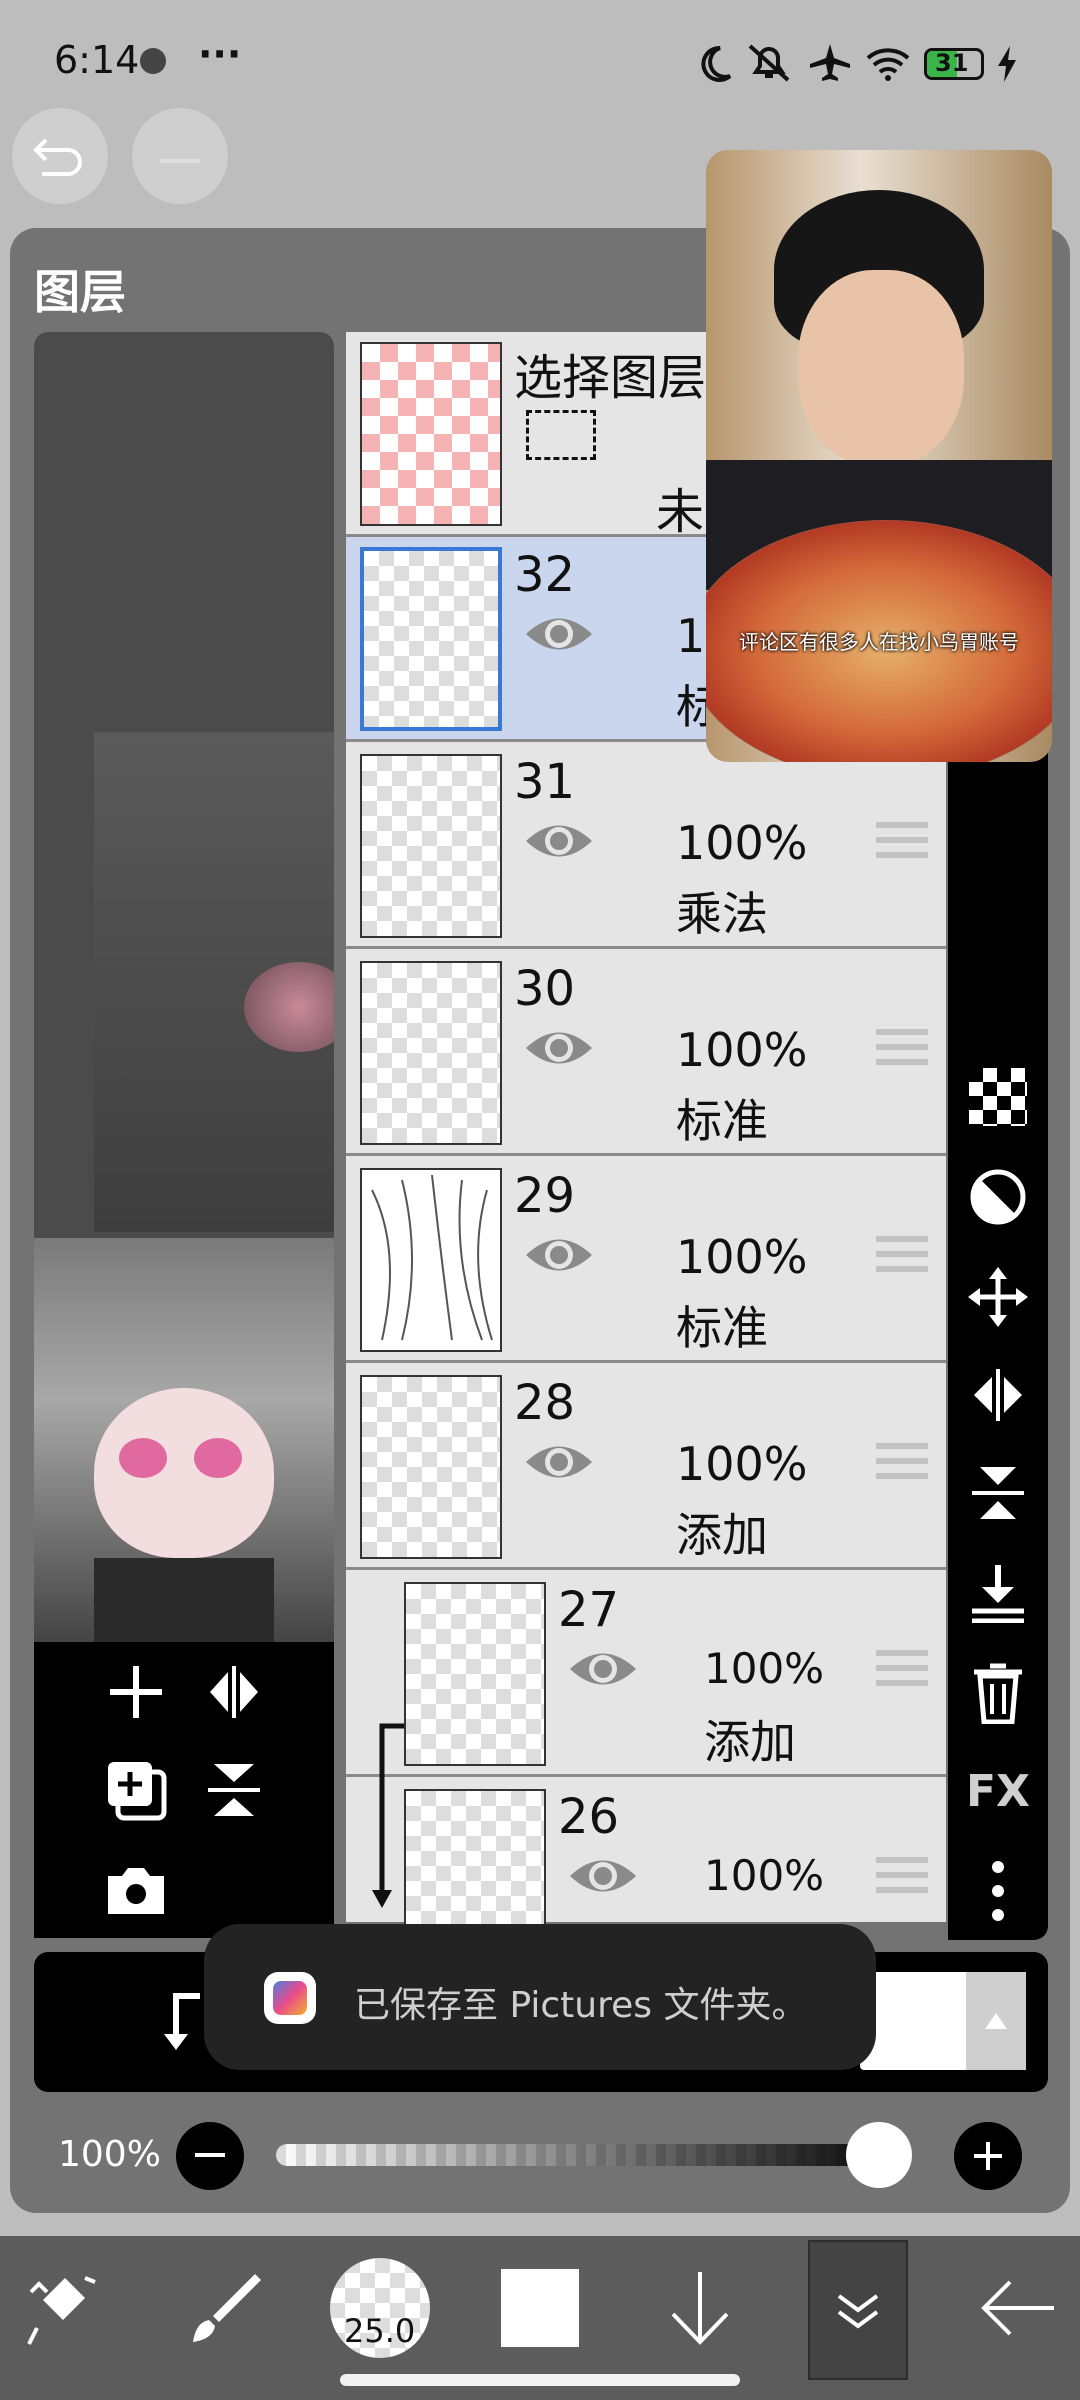  I want to click on add-layer-copy-button, so click(136, 1790).